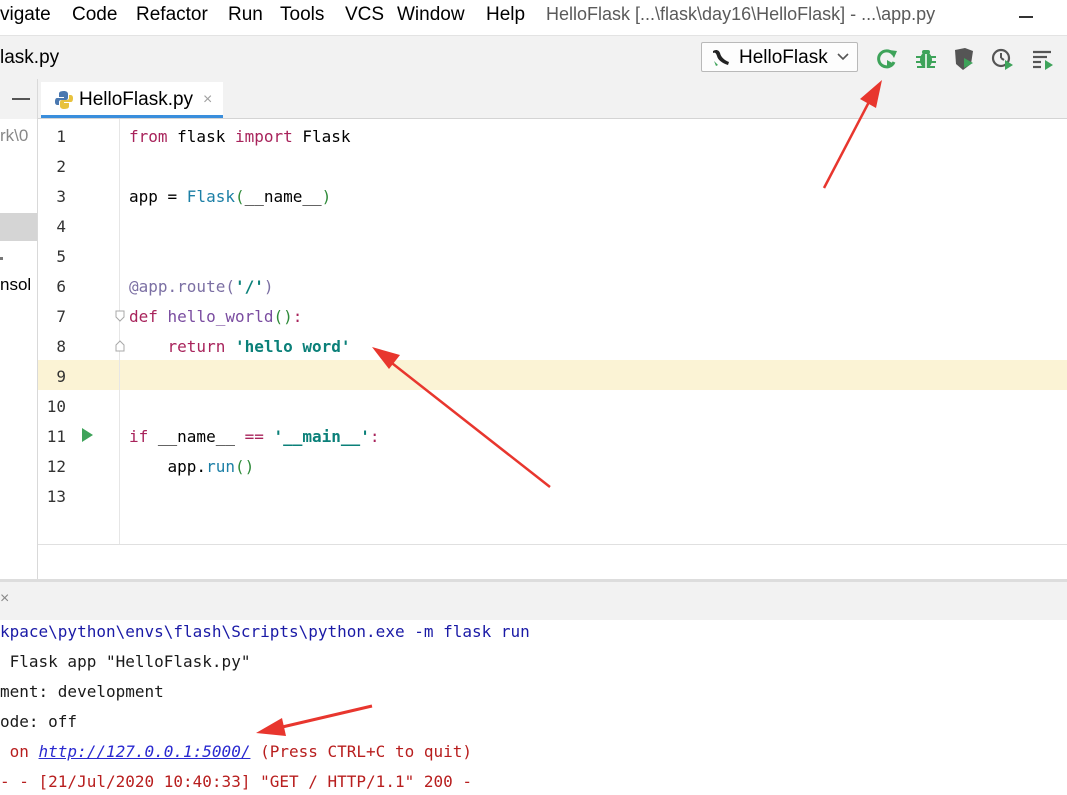  What do you see at coordinates (64, 100) in the screenshot?
I see `python-file-icon` at bounding box center [64, 100].